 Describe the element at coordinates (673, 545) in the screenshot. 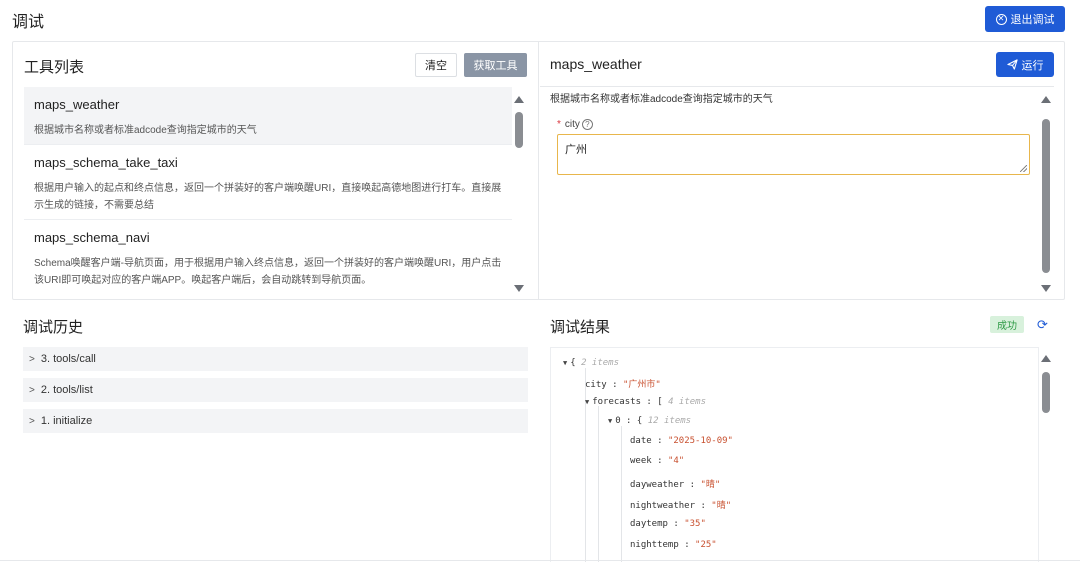

I see `json-field: nighttemp : "25"` at that location.